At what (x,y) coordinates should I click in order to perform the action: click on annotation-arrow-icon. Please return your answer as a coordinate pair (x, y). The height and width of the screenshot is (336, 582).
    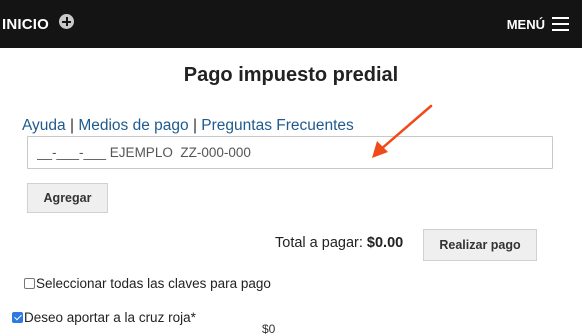
    Looking at the image, I should click on (402, 131).